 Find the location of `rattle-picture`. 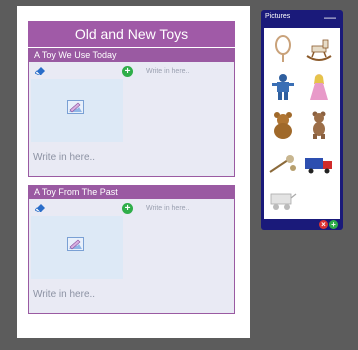

rattle-picture is located at coordinates (283, 49).